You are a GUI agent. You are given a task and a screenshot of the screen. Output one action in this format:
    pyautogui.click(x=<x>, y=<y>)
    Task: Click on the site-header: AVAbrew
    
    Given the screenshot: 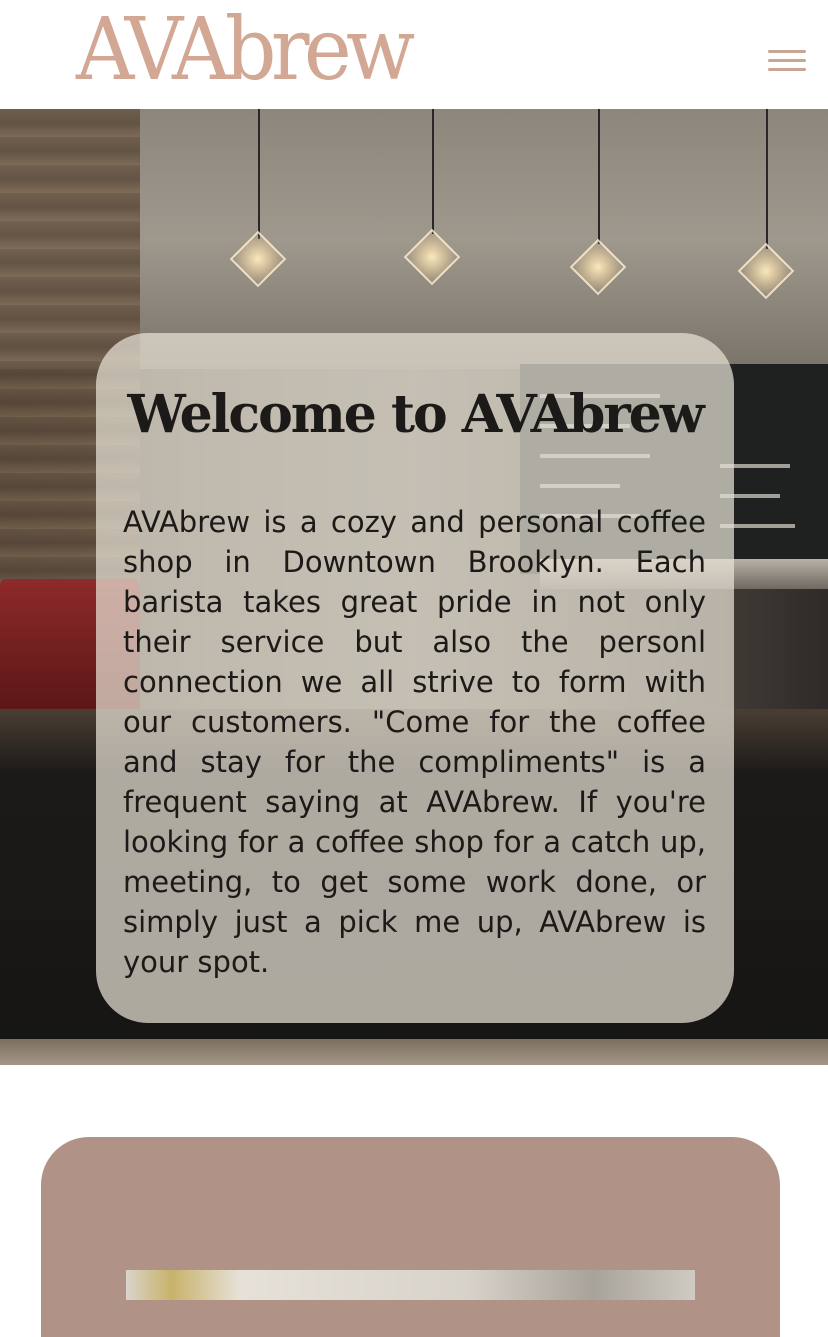 What is the action you would take?
    pyautogui.click(x=414, y=54)
    